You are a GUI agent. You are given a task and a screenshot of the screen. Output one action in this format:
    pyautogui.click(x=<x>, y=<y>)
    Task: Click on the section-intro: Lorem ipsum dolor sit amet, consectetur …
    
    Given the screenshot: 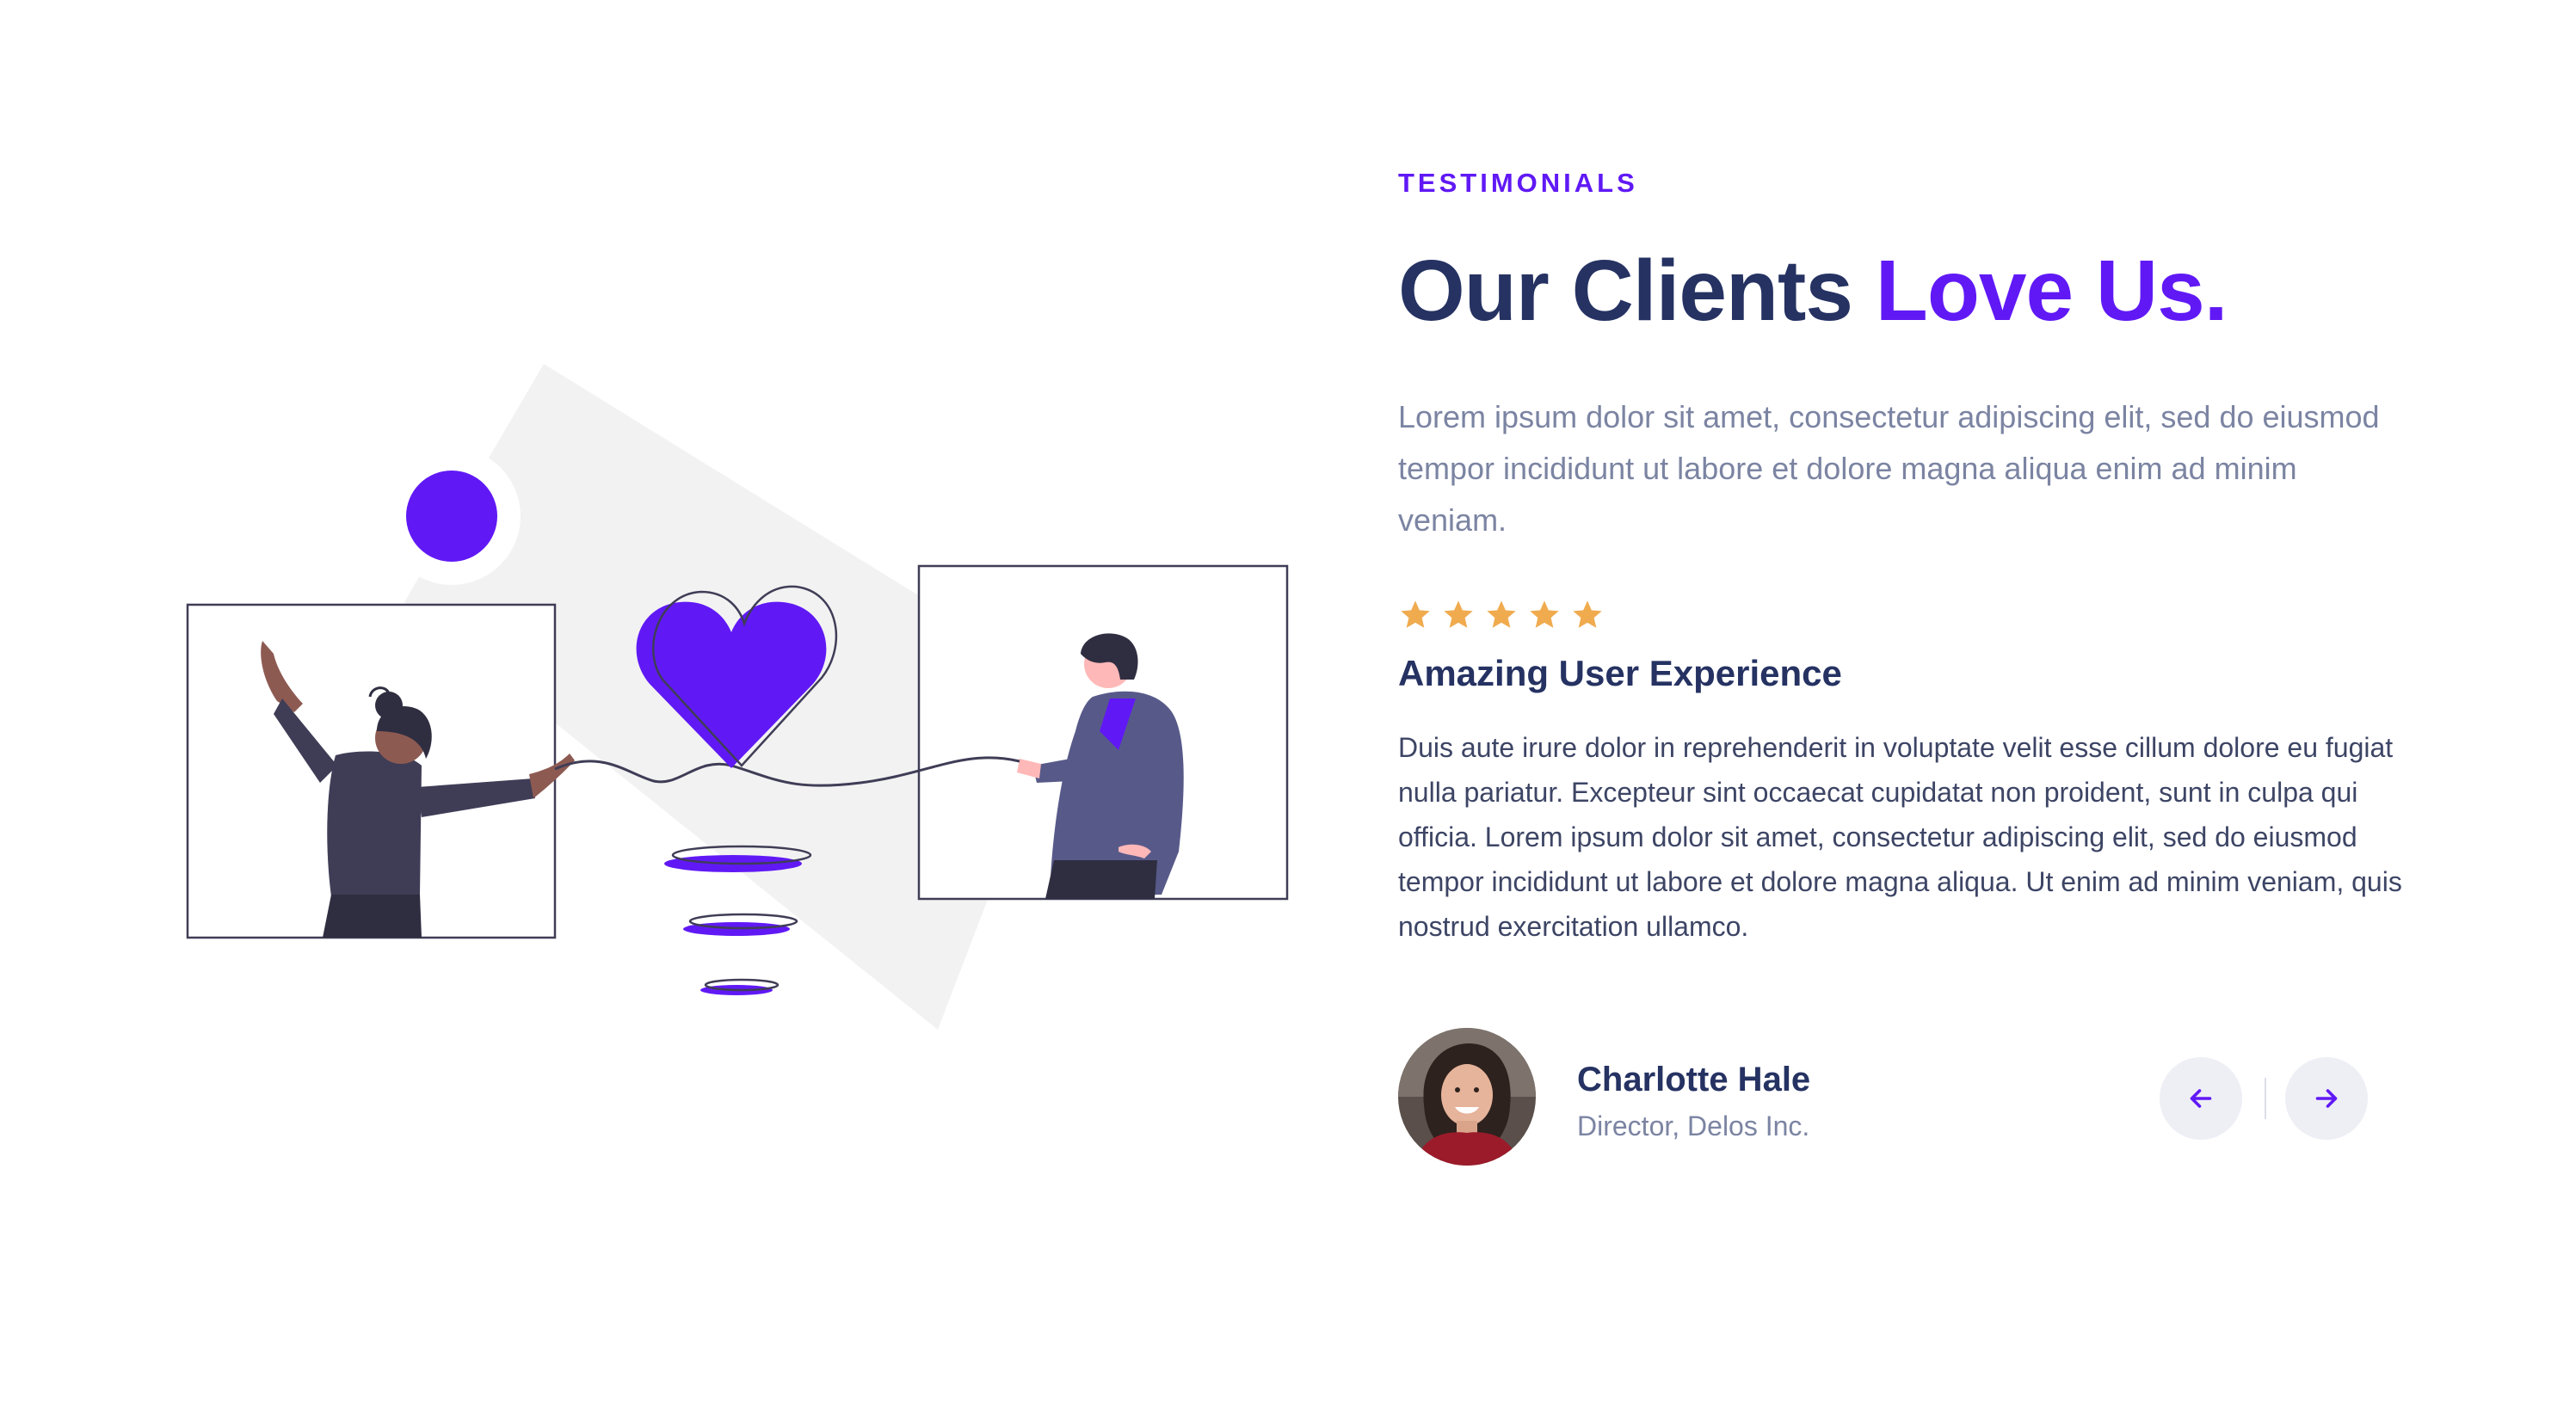 What is the action you would take?
    pyautogui.click(x=1889, y=469)
    